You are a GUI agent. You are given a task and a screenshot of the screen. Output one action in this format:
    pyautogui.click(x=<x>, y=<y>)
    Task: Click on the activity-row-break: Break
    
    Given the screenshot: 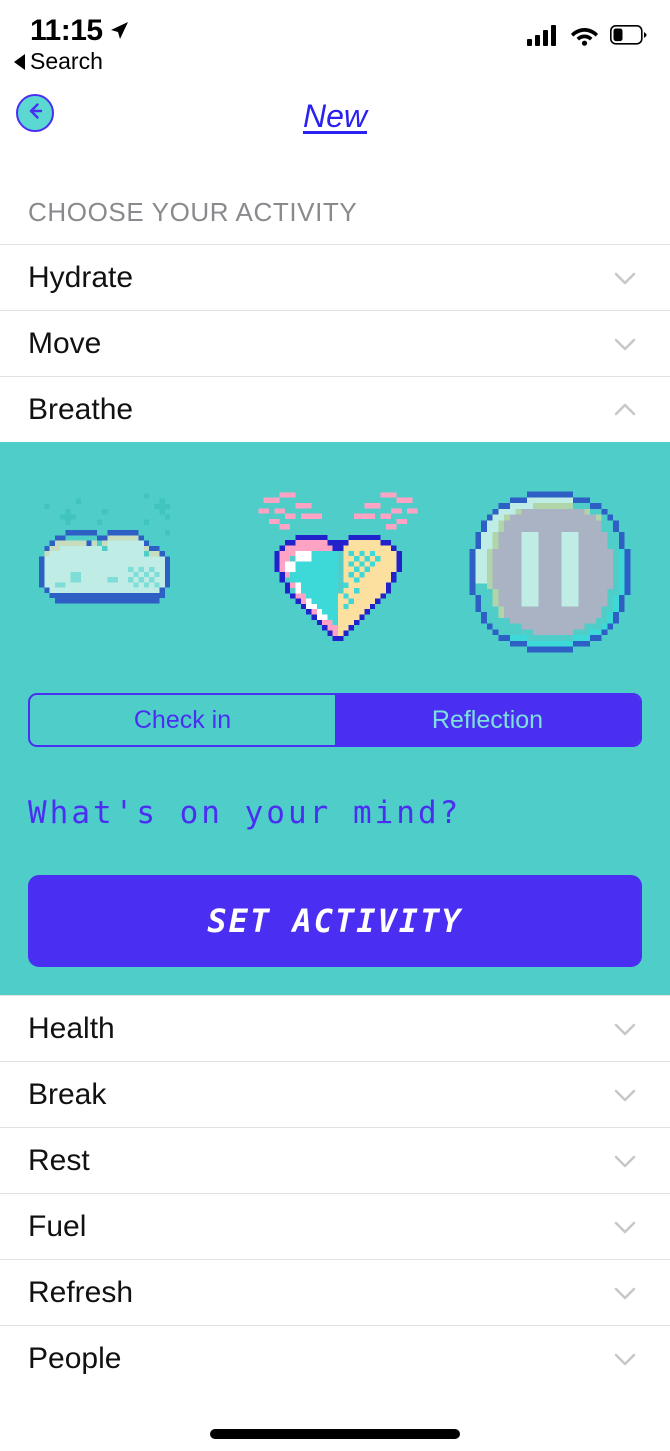 What is the action you would take?
    pyautogui.click(x=335, y=1094)
    